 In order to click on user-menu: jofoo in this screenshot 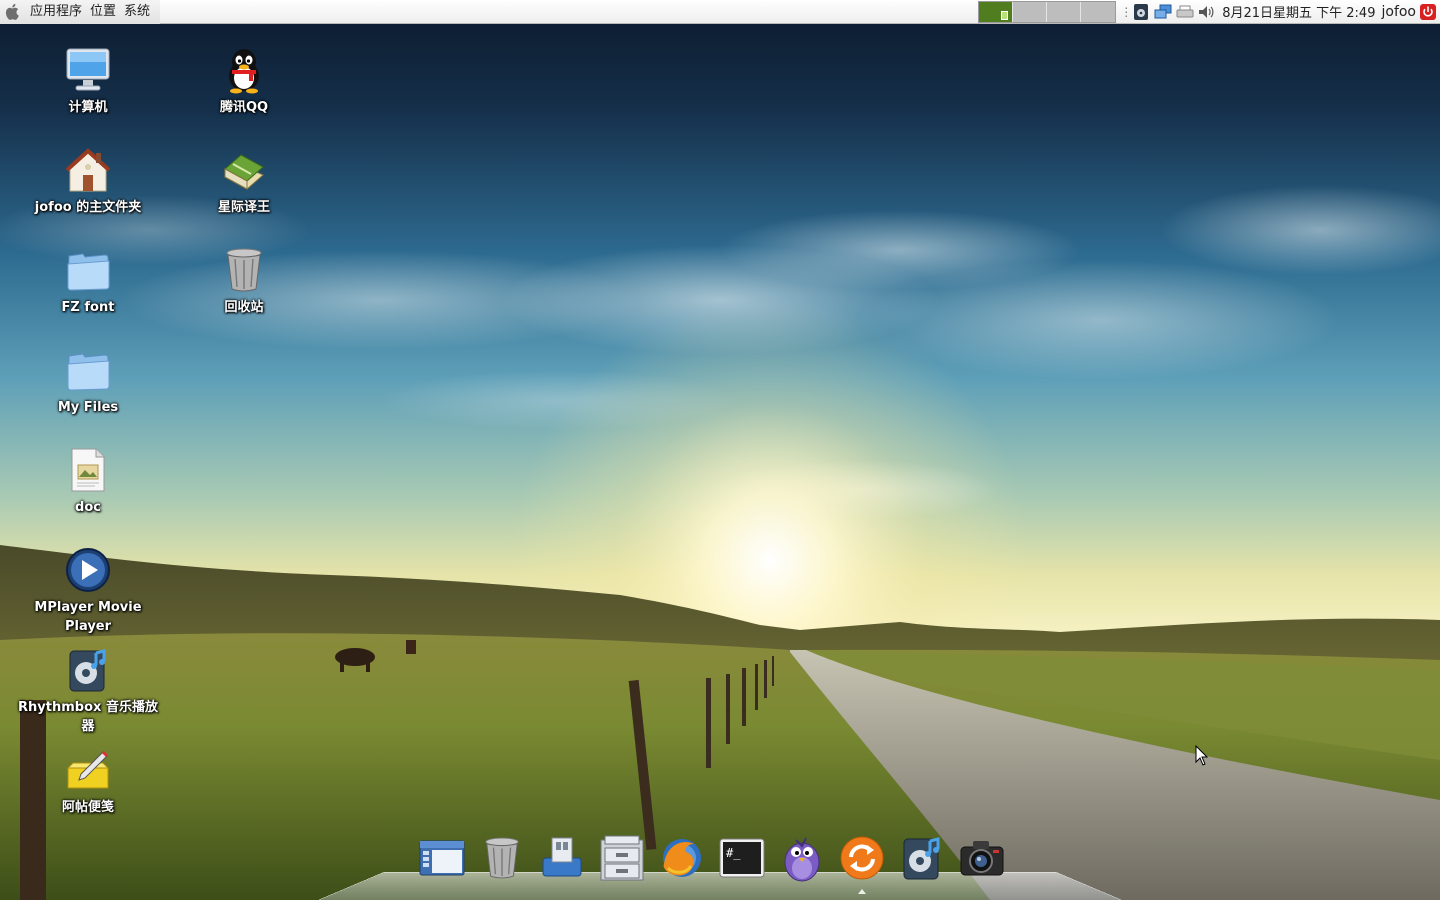, I will do `click(1398, 12)`.